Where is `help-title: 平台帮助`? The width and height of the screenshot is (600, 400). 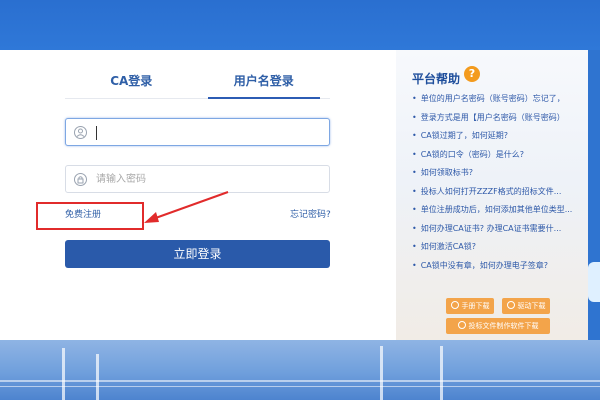 help-title: 平台帮助 is located at coordinates (436, 79).